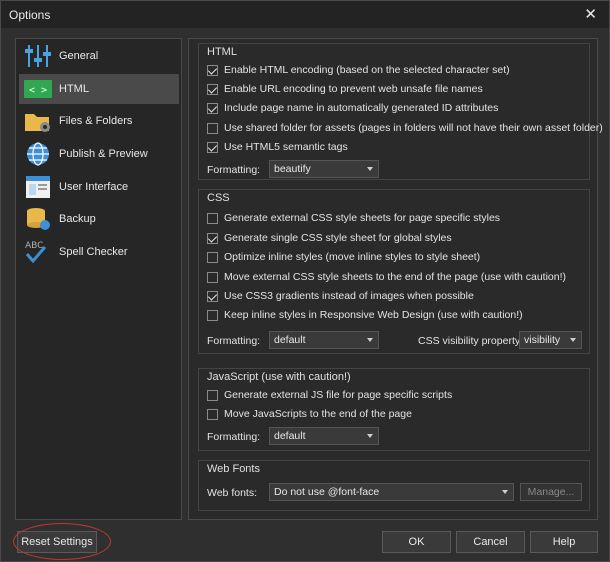  Describe the element at coordinates (38, 252) in the screenshot. I see `abc-check-icon: ABC` at that location.